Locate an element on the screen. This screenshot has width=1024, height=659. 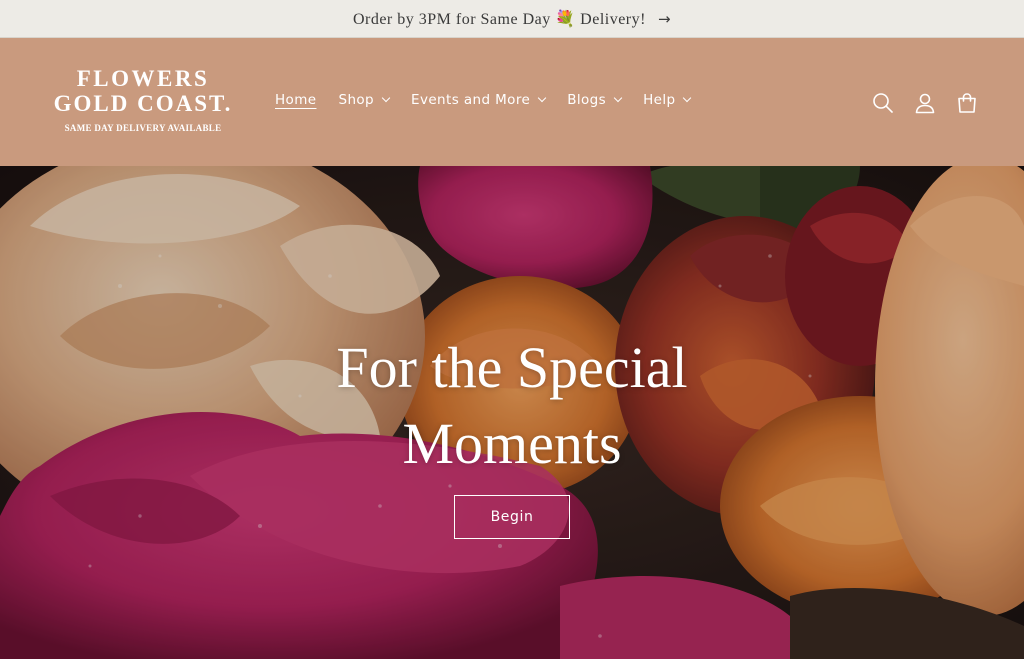
nav-item-home: Home is located at coordinates (295, 100).